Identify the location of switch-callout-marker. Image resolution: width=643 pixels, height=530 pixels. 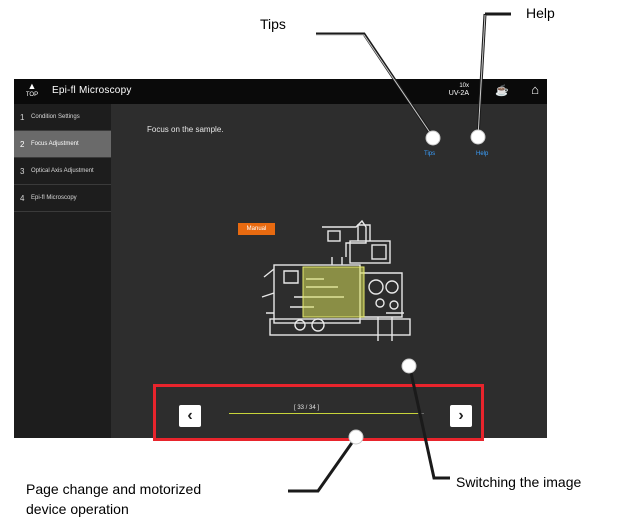
(409, 366).